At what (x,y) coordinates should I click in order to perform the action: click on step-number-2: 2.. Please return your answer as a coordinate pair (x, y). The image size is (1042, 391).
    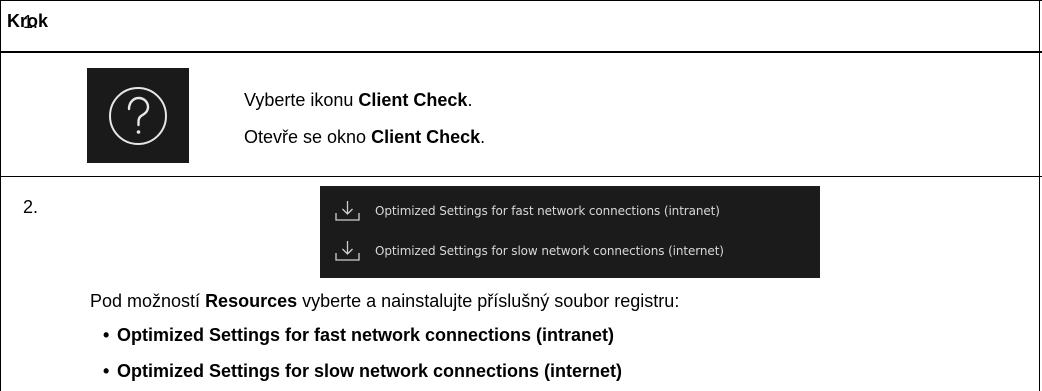
    Looking at the image, I should click on (31, 207).